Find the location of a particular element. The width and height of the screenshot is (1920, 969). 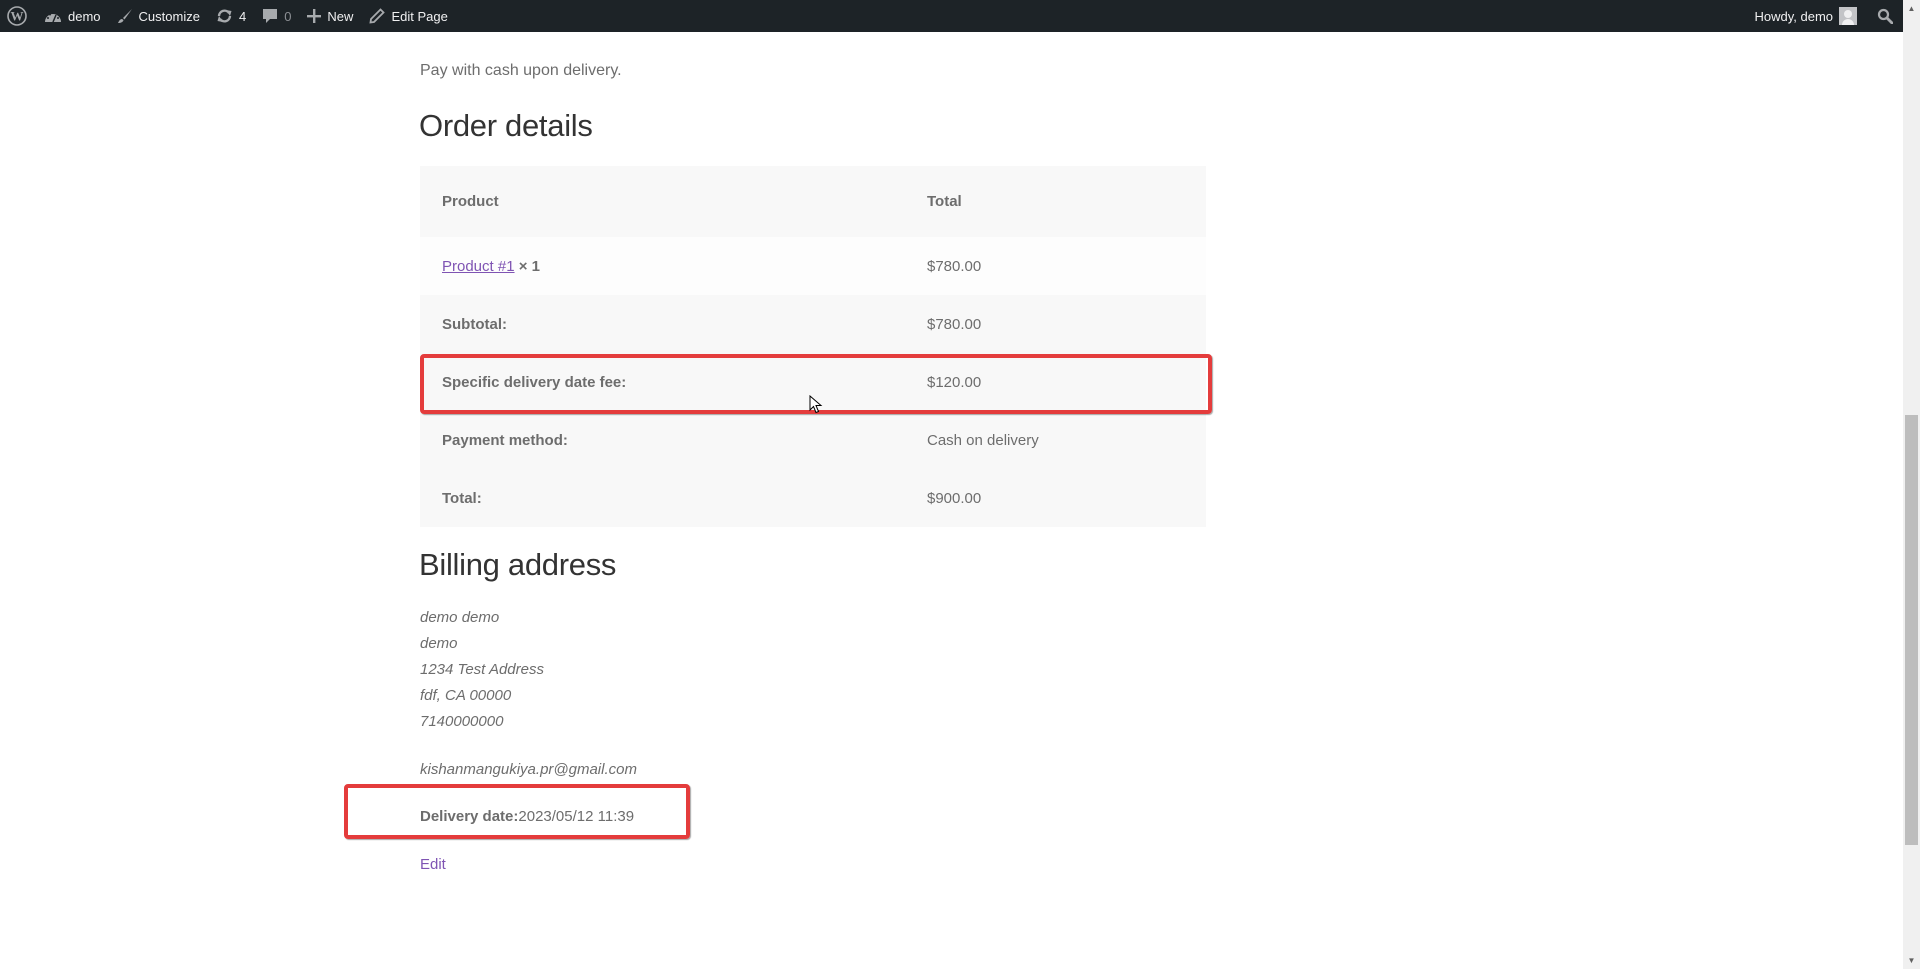

order-item-row: Product #1 × 1 $780.00 is located at coordinates (813, 266).